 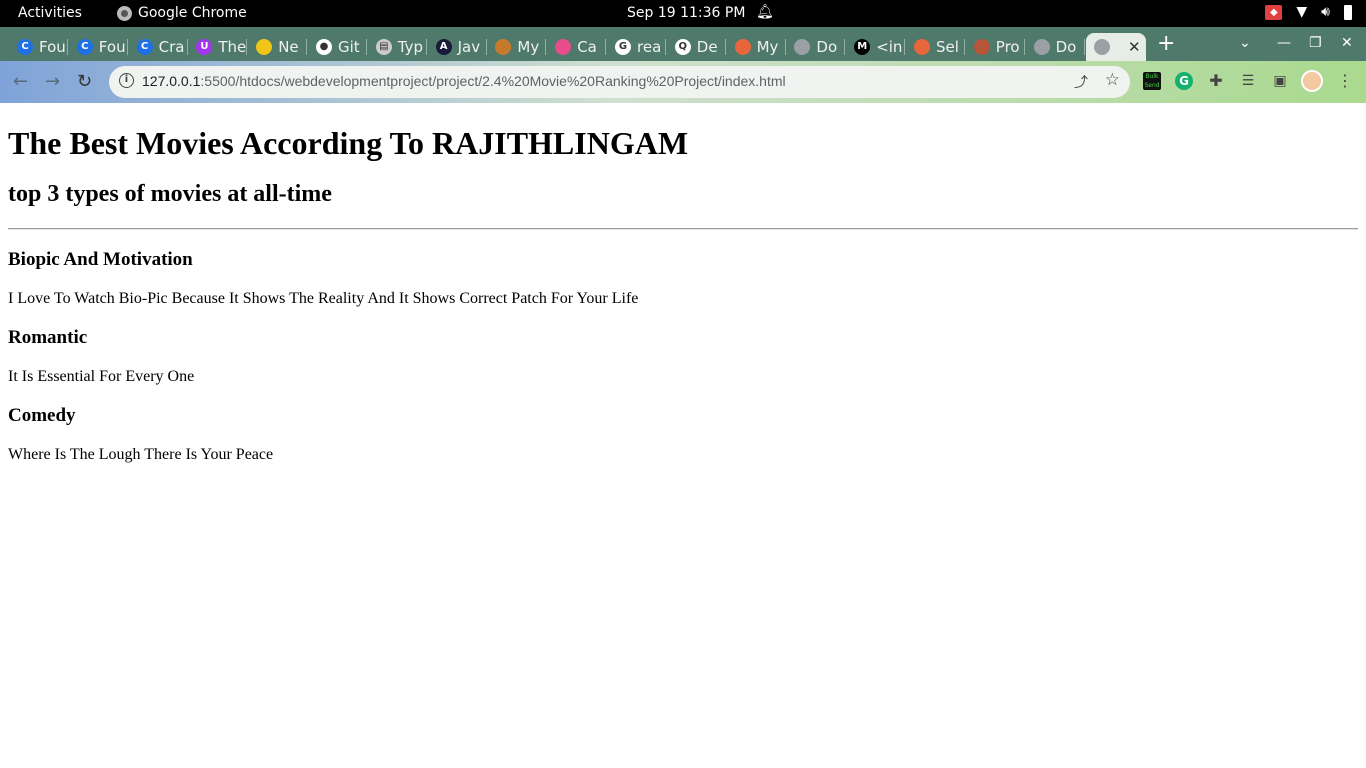 What do you see at coordinates (935, 47) in the screenshot?
I see `tab-16: Sel` at bounding box center [935, 47].